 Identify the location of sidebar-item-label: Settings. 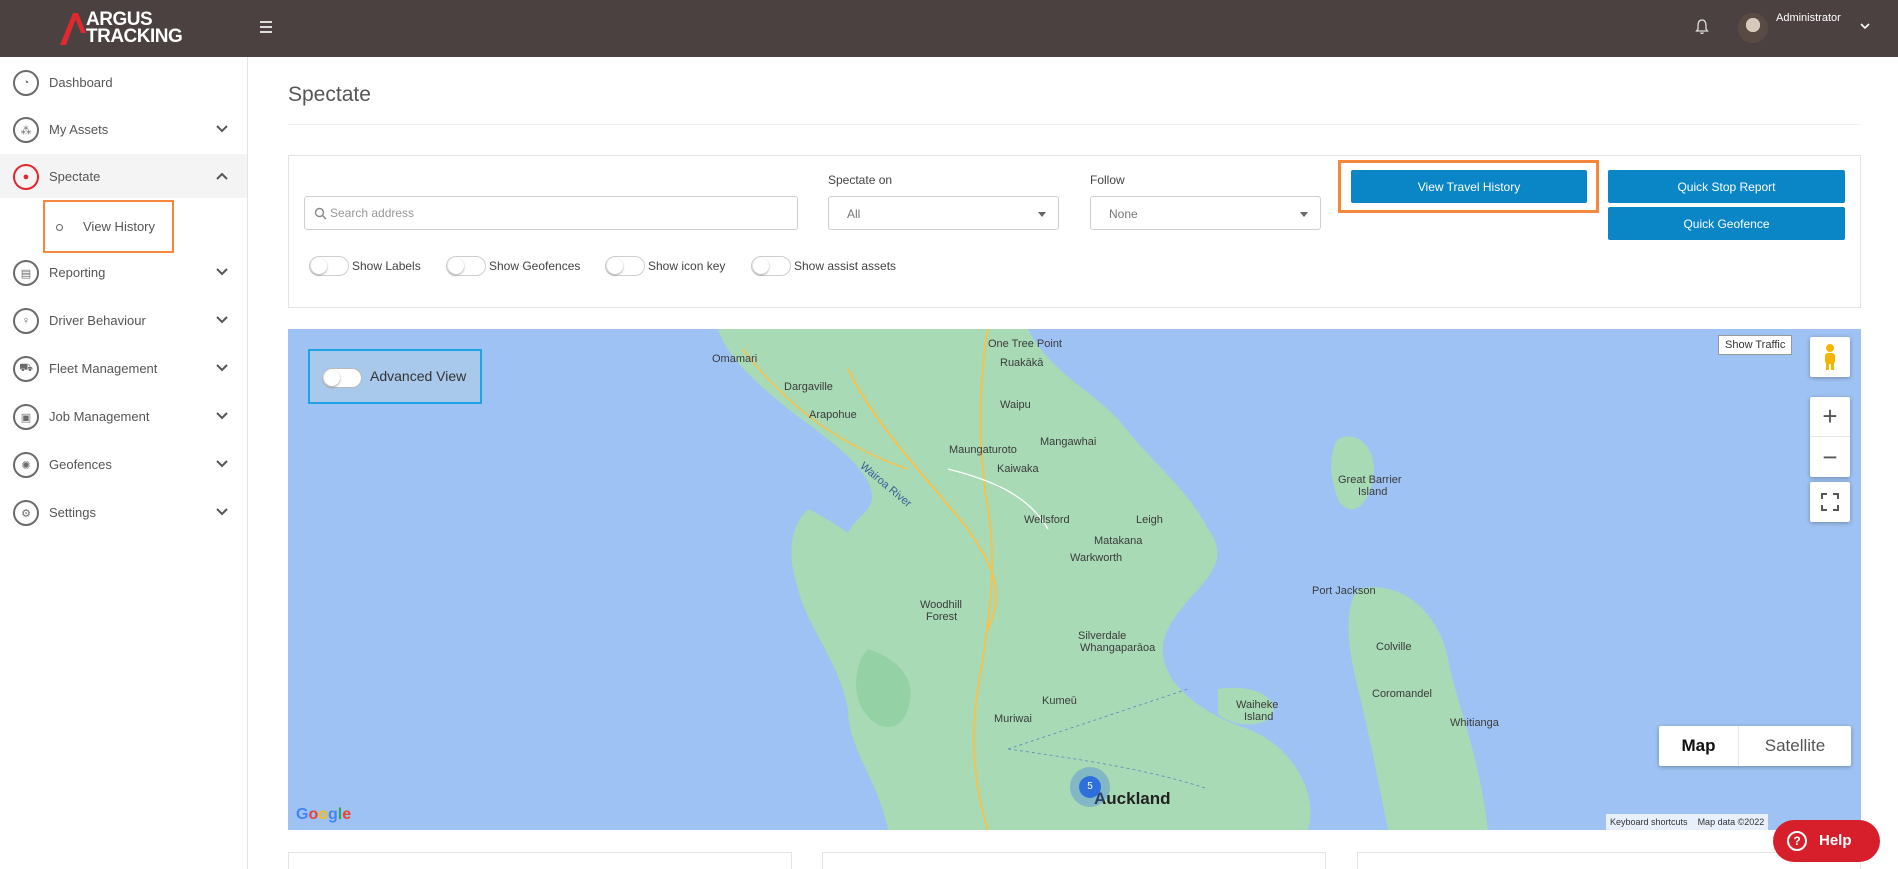
(72, 512).